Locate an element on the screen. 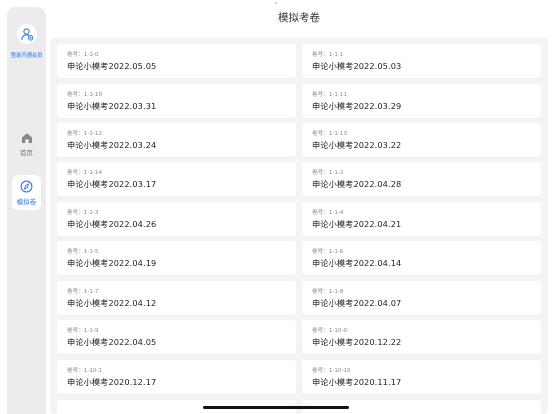 Image resolution: width=552 pixels, height=414 pixels. paper-card: 卷号：1-10-0 申论小模考2020.12.22 is located at coordinates (421, 337).